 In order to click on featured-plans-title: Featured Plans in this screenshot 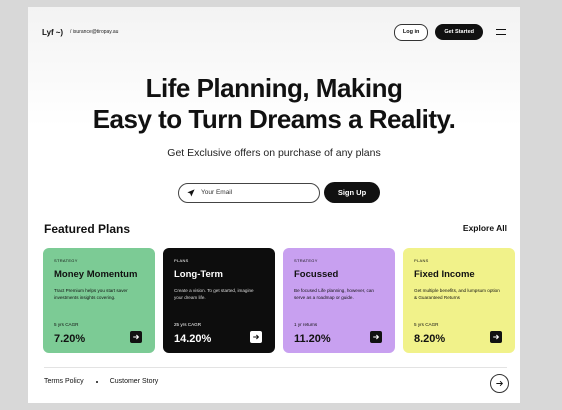, I will do `click(87, 229)`.